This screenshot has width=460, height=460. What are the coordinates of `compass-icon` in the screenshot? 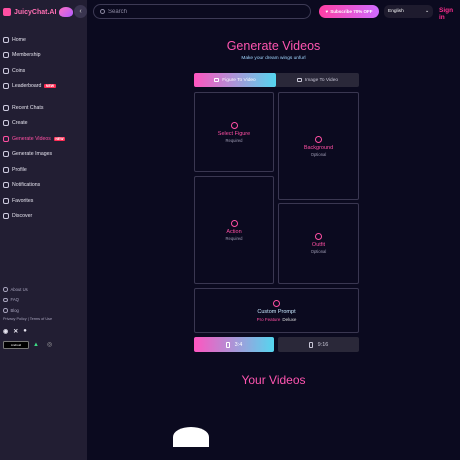 It's located at (6, 216).